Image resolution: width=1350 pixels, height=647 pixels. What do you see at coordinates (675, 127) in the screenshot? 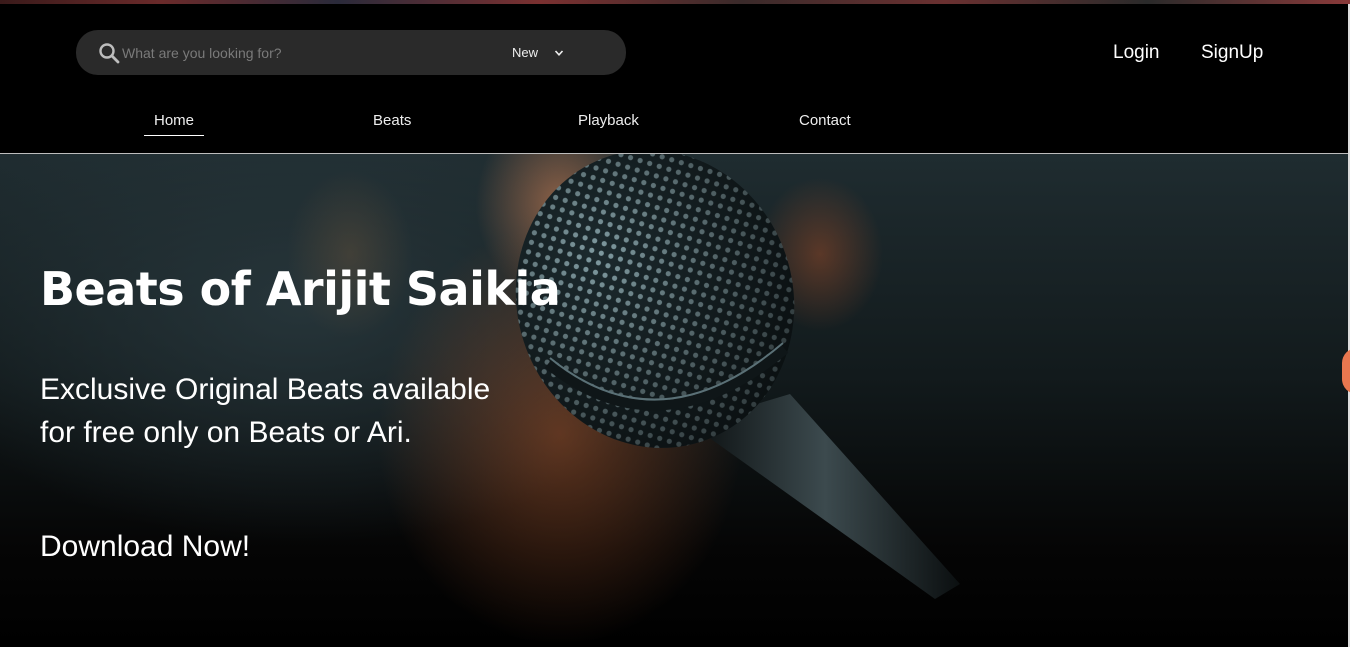
I see `main-nav: Home Beats Playback Contact` at bounding box center [675, 127].